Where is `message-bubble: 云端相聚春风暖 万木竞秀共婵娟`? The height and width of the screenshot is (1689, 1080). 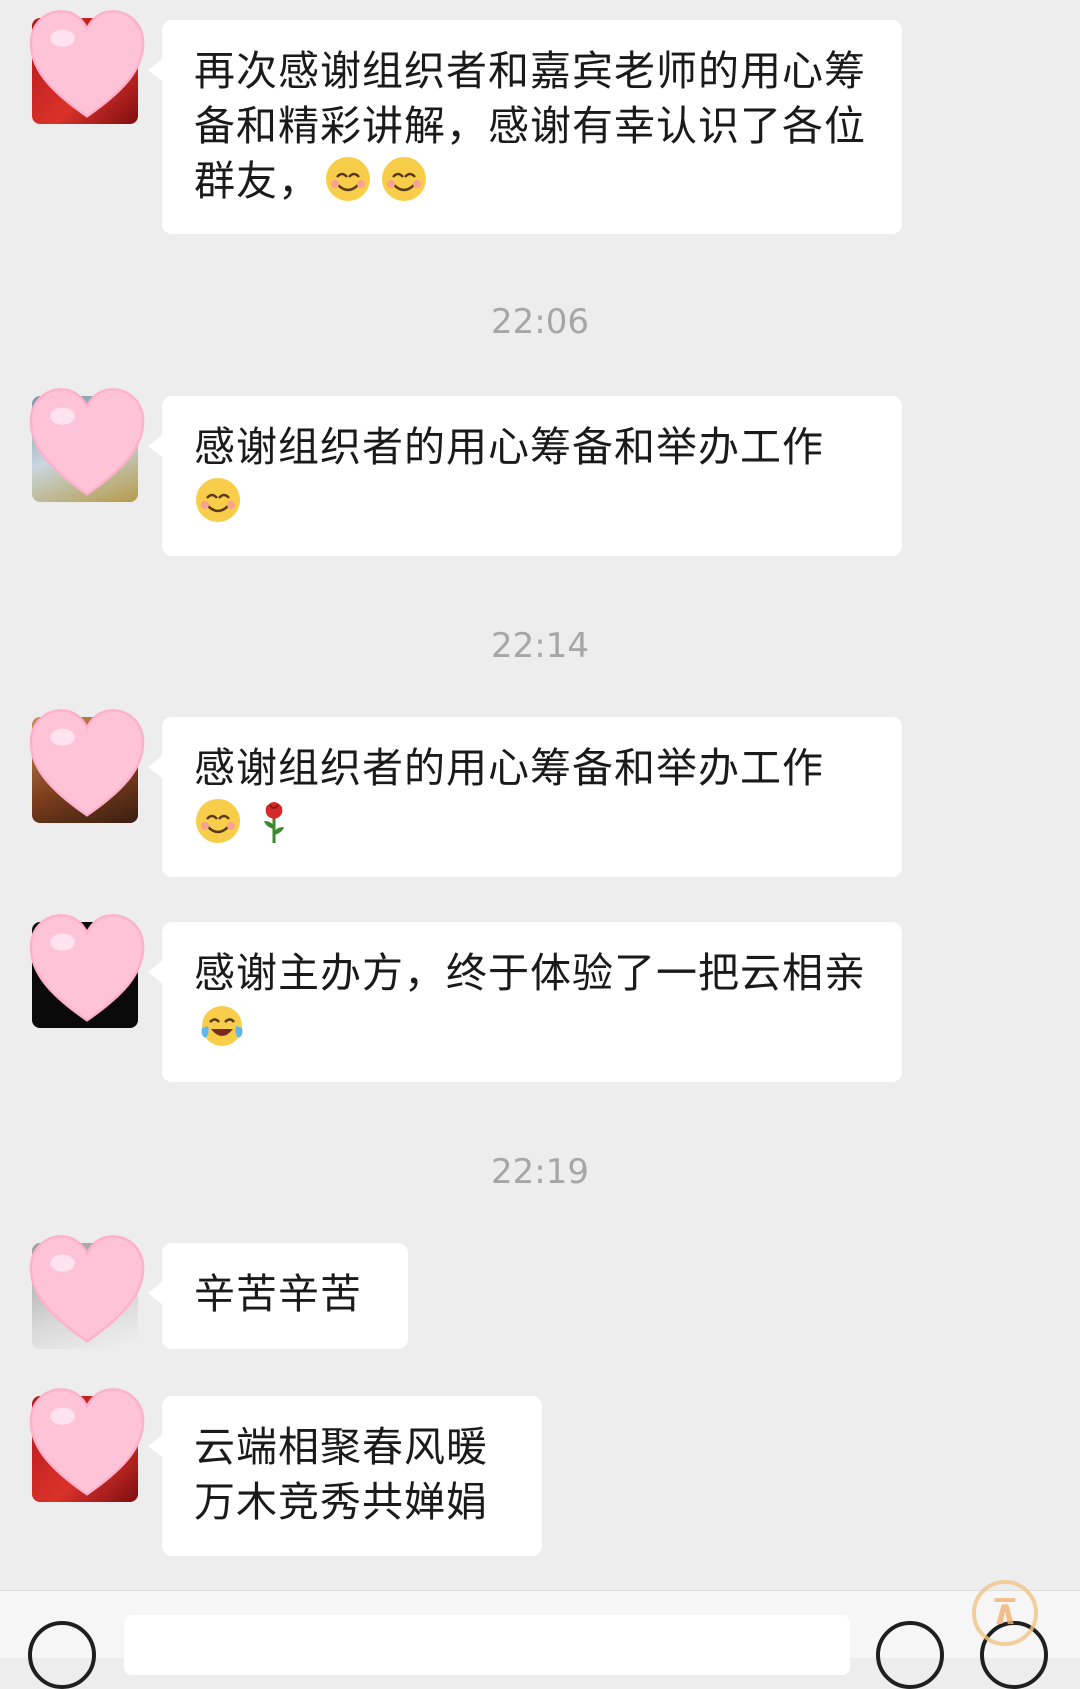
message-bubble: 云端相聚春风暖 万木竞秀共婵娟 is located at coordinates (345, 1476).